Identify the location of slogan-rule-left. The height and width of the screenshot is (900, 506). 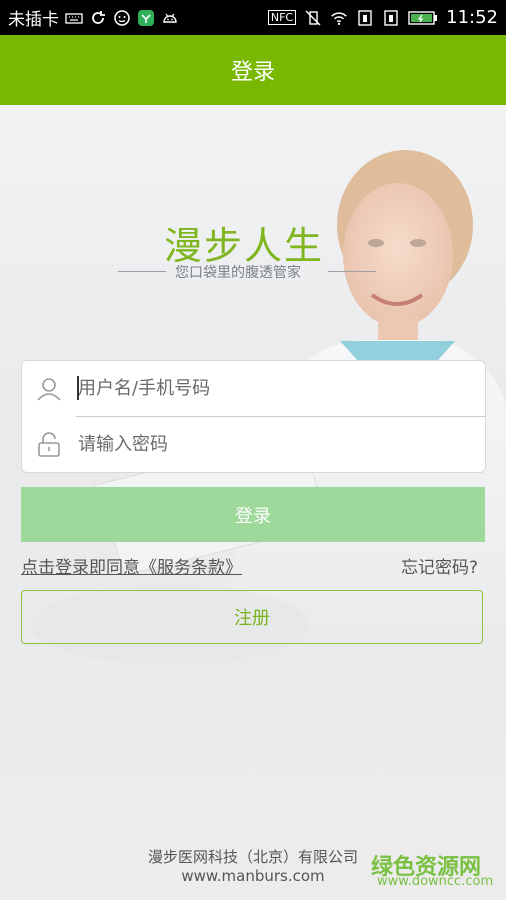
(142, 271).